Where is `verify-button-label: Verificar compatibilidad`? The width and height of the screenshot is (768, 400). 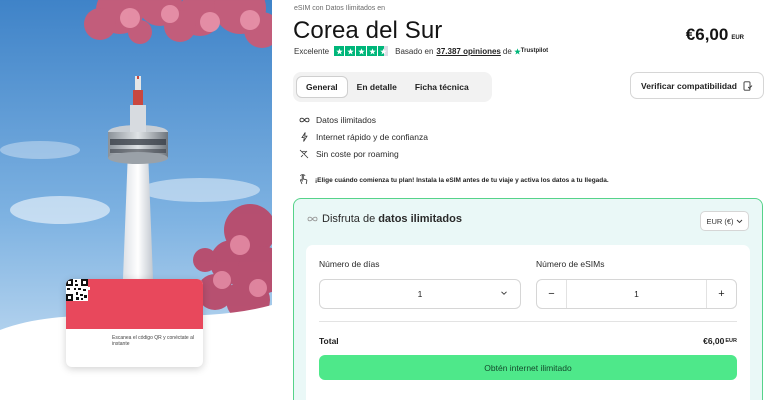 verify-button-label: Verificar compatibilidad is located at coordinates (689, 85).